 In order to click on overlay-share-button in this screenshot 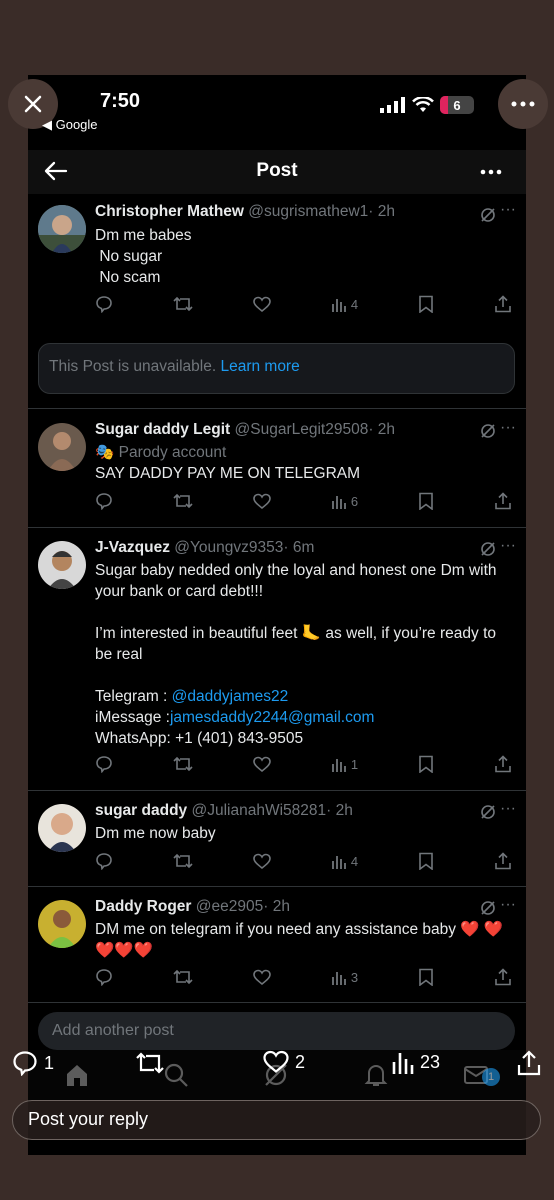, I will do `click(529, 1063)`.